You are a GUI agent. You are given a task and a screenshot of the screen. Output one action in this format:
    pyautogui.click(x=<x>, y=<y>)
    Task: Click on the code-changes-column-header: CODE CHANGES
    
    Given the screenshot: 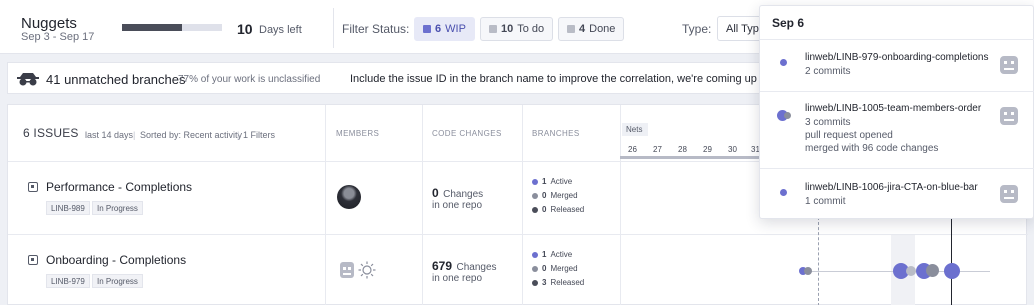 What is the action you would take?
    pyautogui.click(x=467, y=133)
    